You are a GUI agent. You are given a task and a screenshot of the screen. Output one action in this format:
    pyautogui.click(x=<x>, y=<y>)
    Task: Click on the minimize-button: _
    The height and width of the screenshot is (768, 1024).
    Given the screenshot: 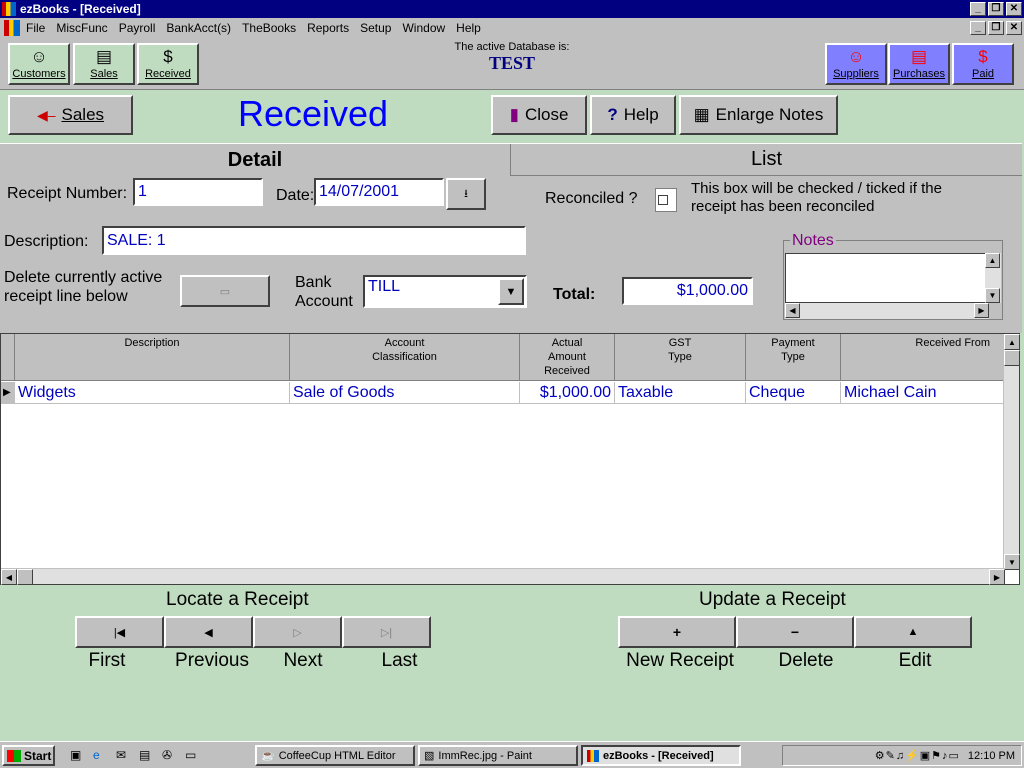 What is the action you would take?
    pyautogui.click(x=978, y=9)
    